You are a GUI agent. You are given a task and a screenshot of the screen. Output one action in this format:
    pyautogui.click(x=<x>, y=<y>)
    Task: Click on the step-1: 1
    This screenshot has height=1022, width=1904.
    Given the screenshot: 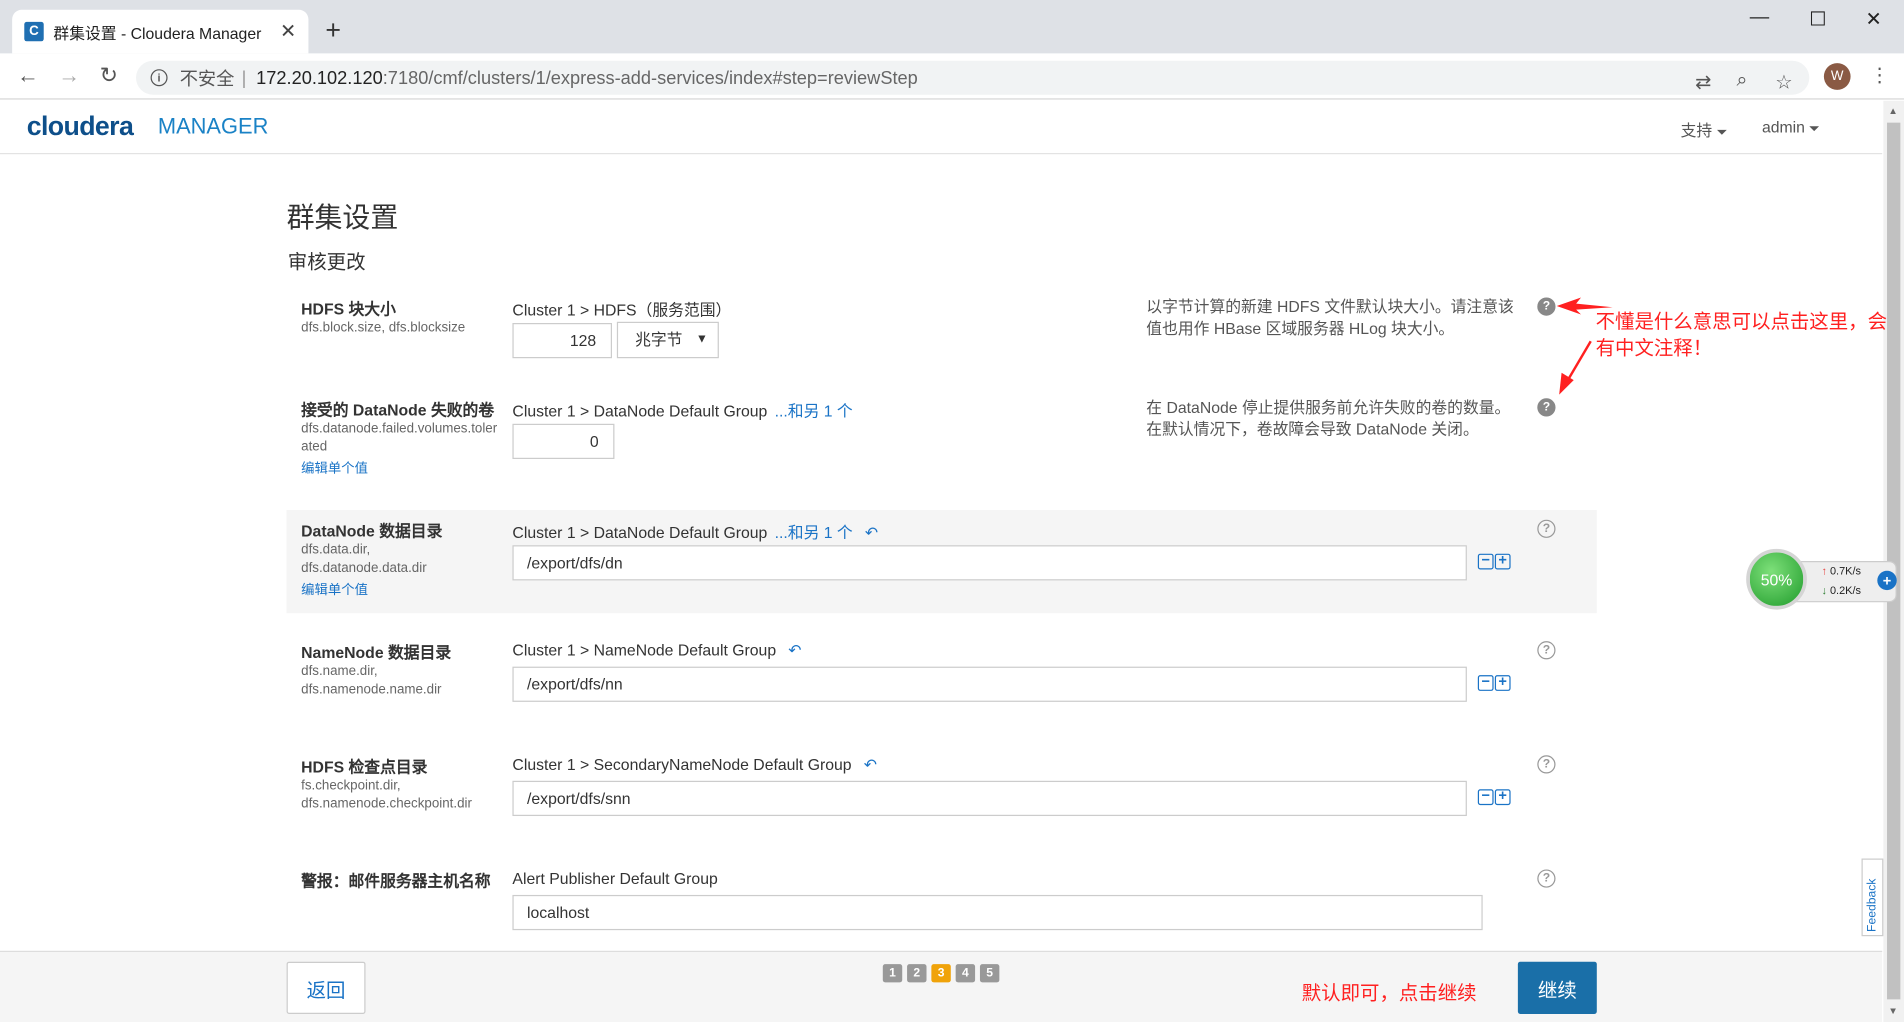 What is the action you would take?
    pyautogui.click(x=892, y=973)
    